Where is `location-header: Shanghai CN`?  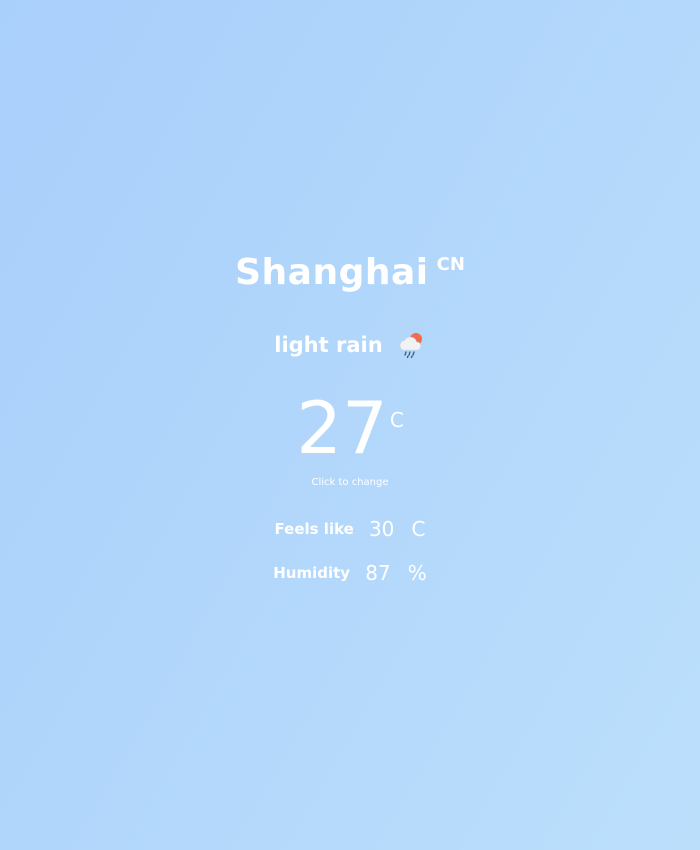
location-header: Shanghai CN is located at coordinates (350, 272).